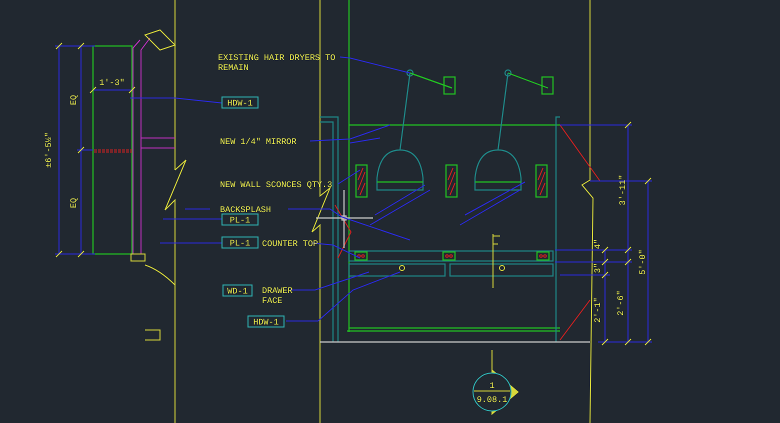 The width and height of the screenshot is (780, 423). I want to click on note-text: DRAWER FACE, so click(277, 296).